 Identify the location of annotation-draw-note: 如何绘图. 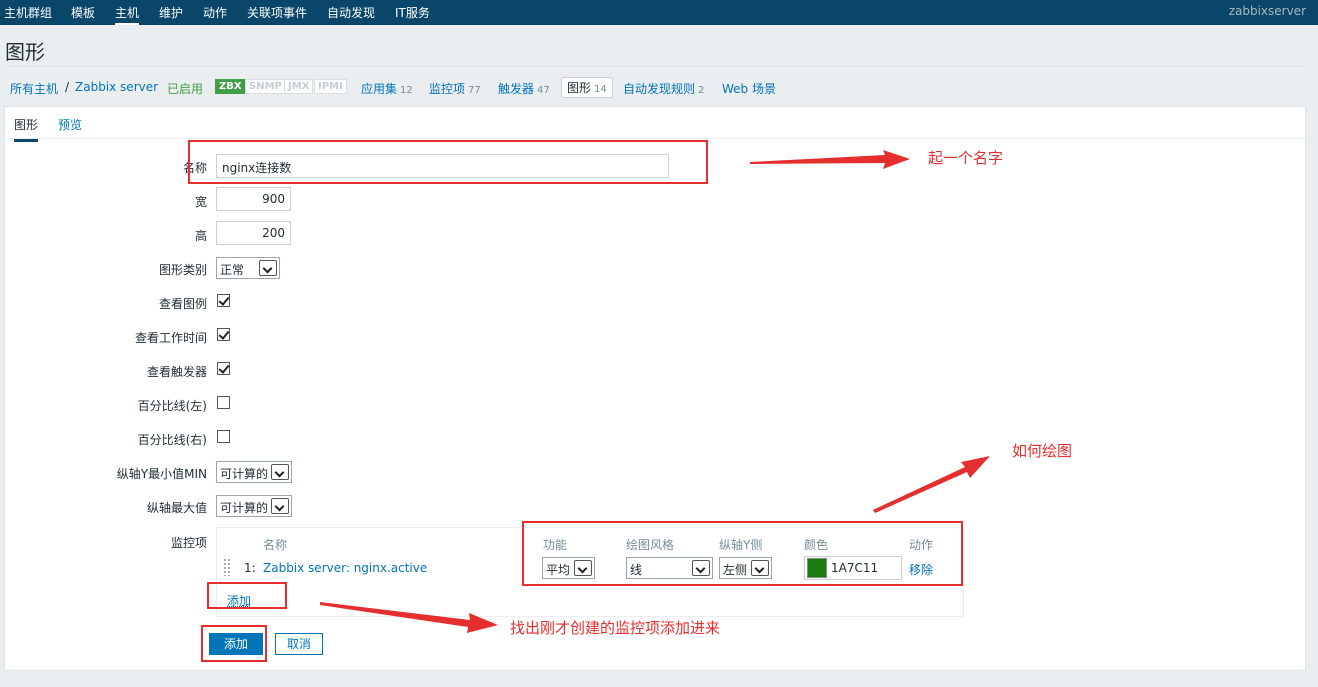
(1042, 451).